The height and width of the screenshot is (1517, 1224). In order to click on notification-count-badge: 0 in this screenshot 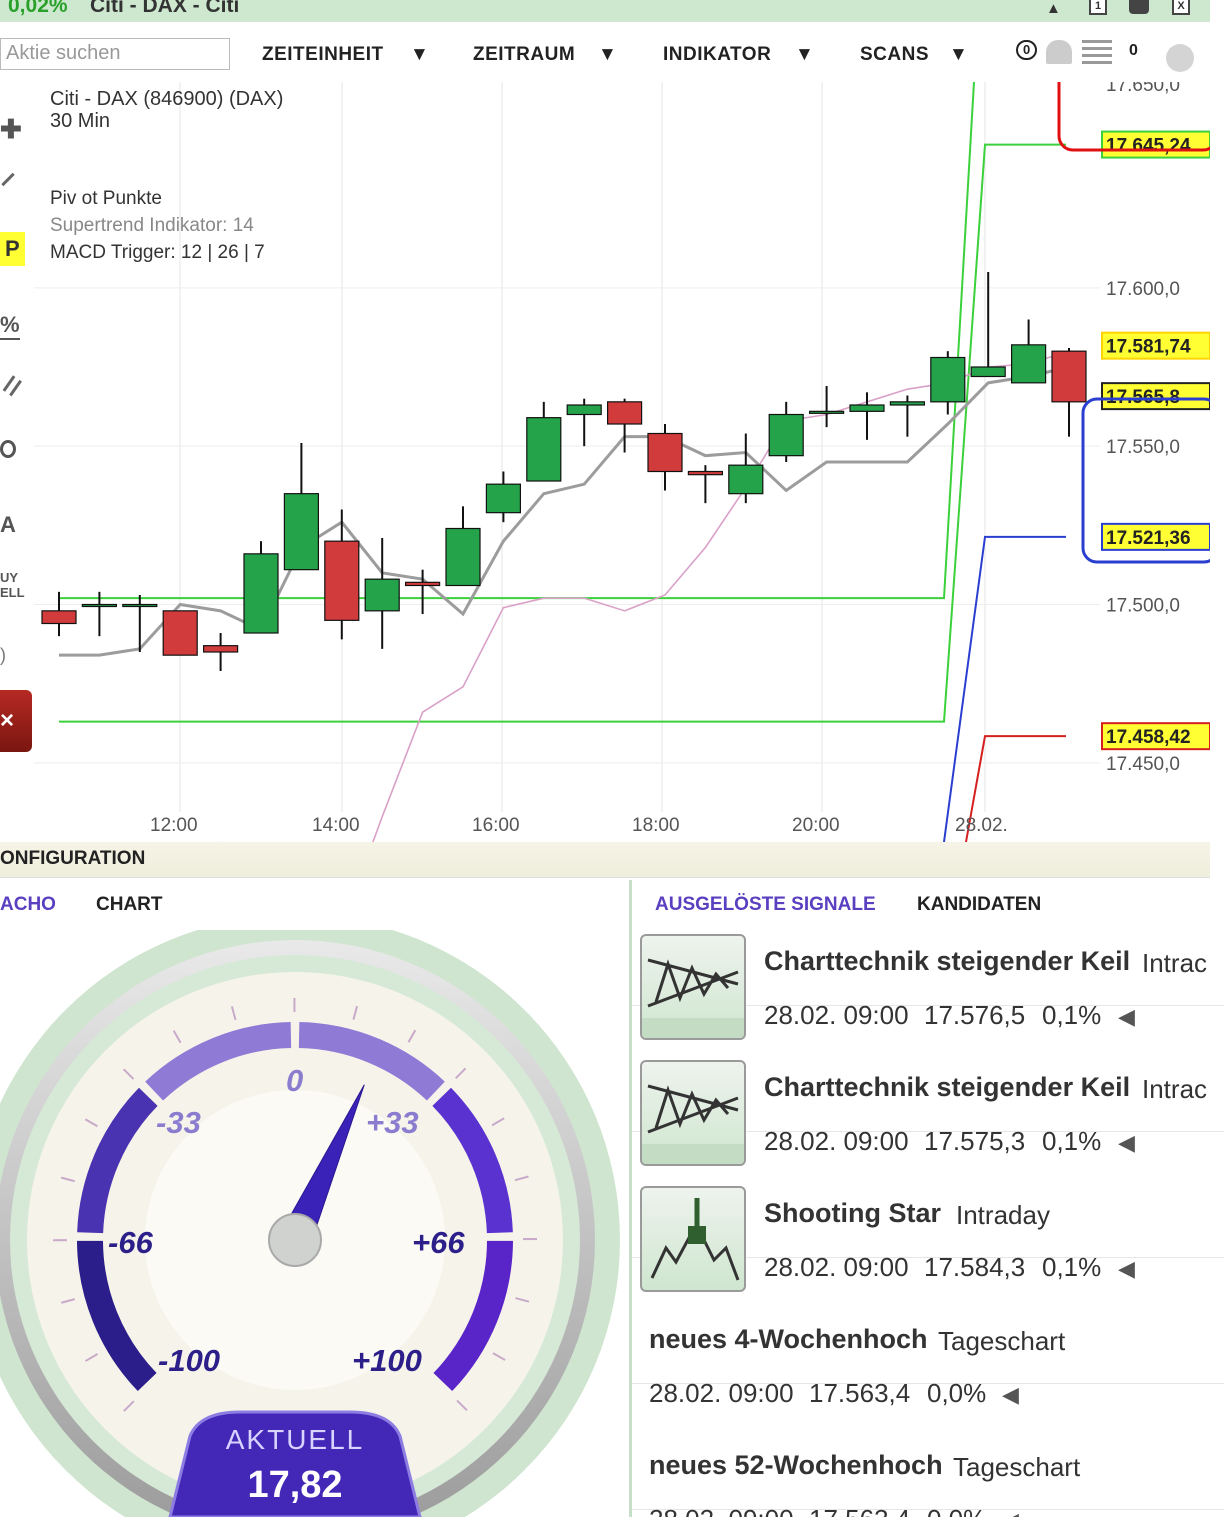, I will do `click(1027, 50)`.